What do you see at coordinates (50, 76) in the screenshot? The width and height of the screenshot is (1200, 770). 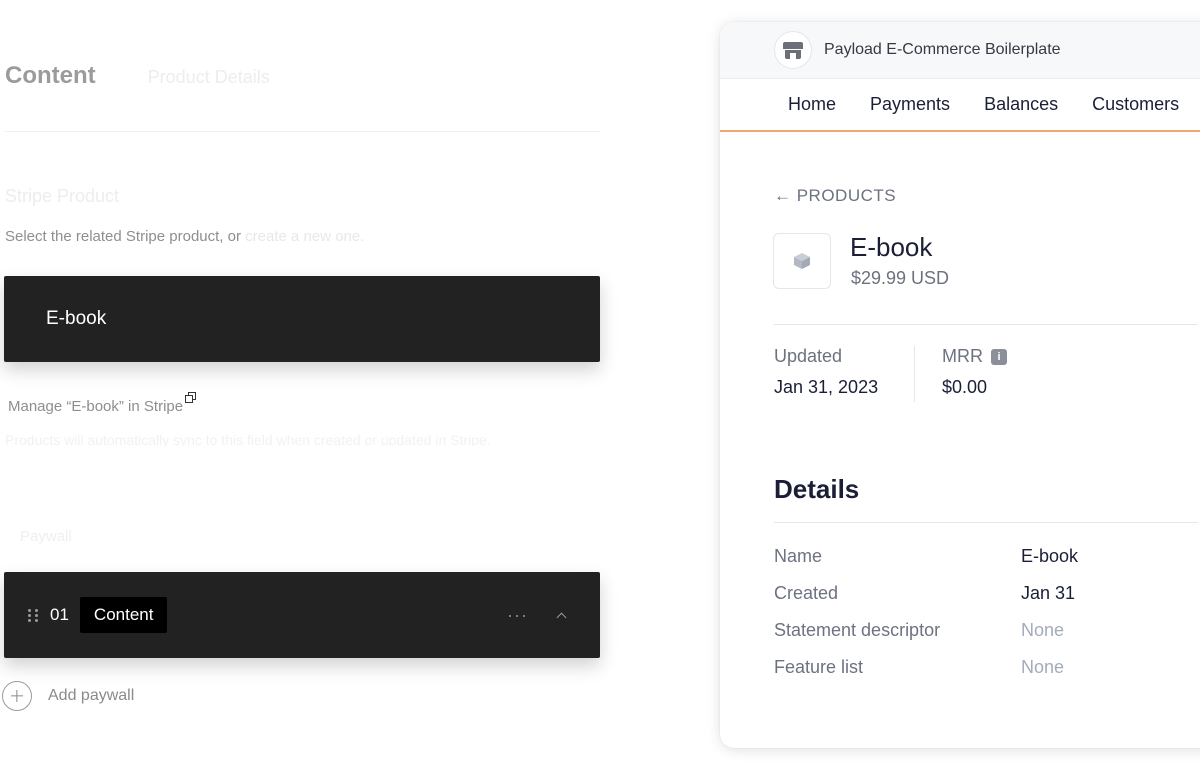 I see `tab-content: Content` at bounding box center [50, 76].